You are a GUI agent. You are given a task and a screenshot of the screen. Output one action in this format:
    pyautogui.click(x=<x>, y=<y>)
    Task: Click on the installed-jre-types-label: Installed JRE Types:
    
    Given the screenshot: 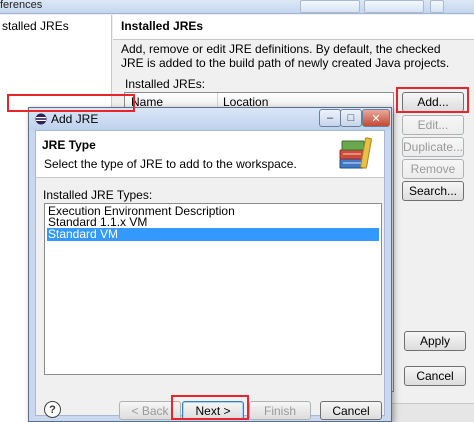 What is the action you would take?
    pyautogui.click(x=98, y=195)
    